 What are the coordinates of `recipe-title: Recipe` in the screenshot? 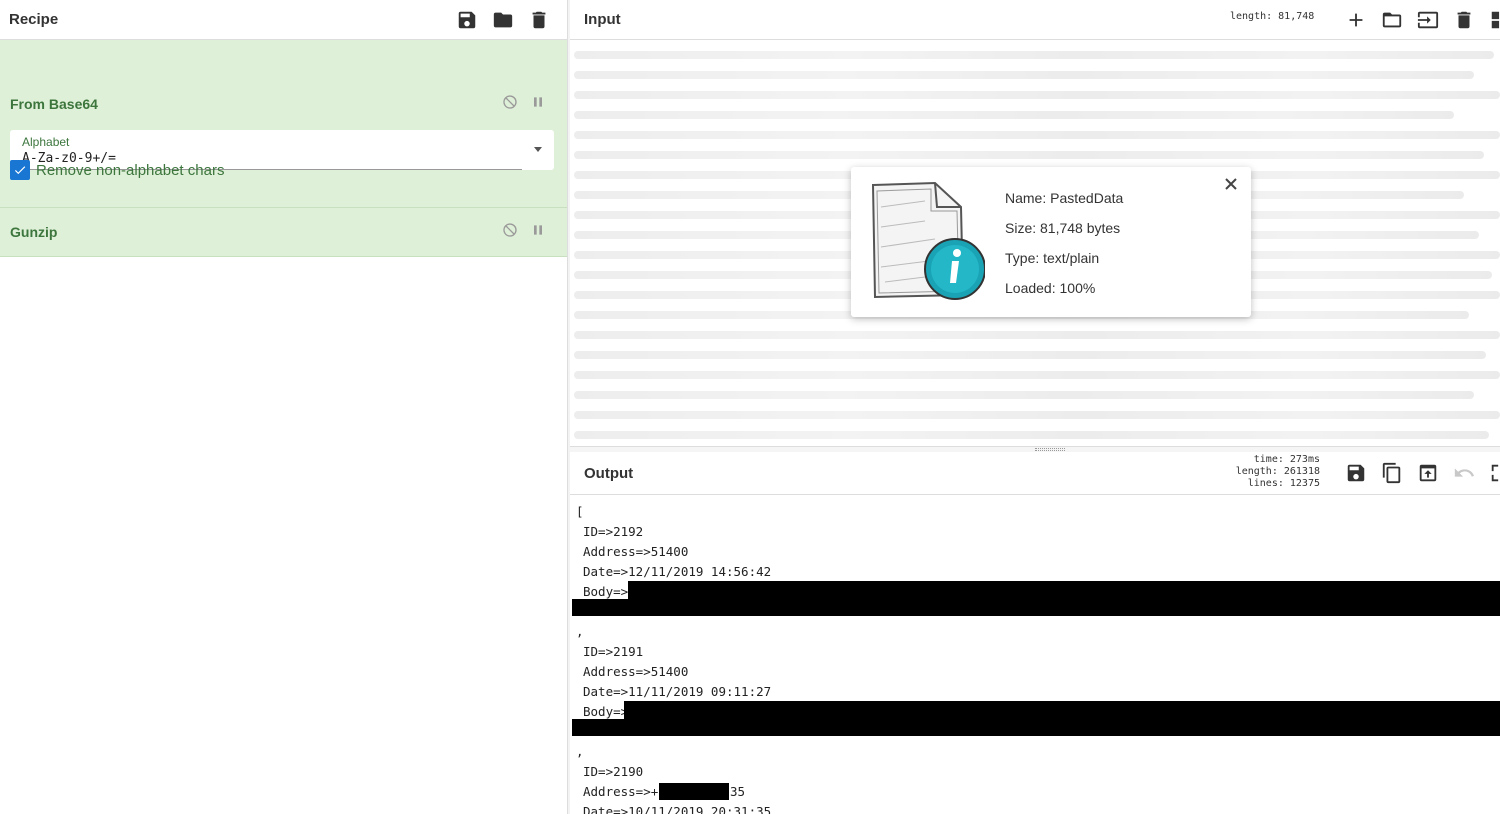 It's located at (34, 19).